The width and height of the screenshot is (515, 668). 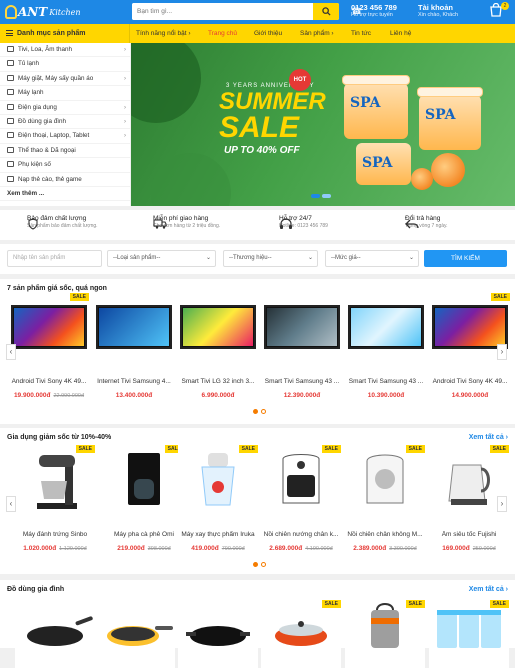 What do you see at coordinates (65, 64) in the screenshot?
I see `sidebar-item-fridge: Tủ lạnh` at bounding box center [65, 64].